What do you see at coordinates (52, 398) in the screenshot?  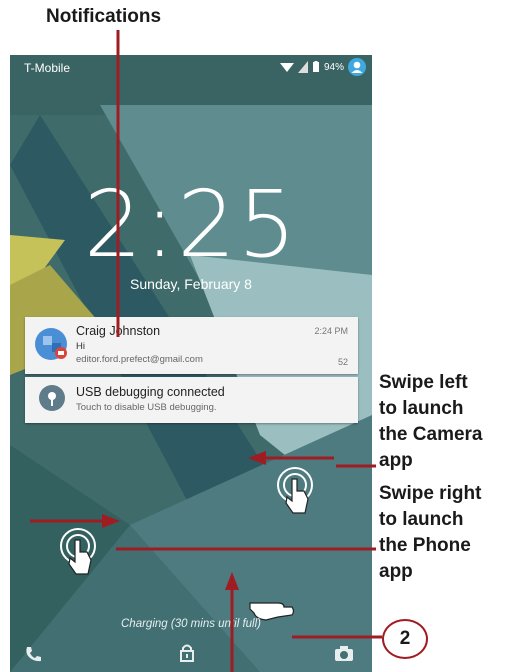 I see `android-debug-icon` at bounding box center [52, 398].